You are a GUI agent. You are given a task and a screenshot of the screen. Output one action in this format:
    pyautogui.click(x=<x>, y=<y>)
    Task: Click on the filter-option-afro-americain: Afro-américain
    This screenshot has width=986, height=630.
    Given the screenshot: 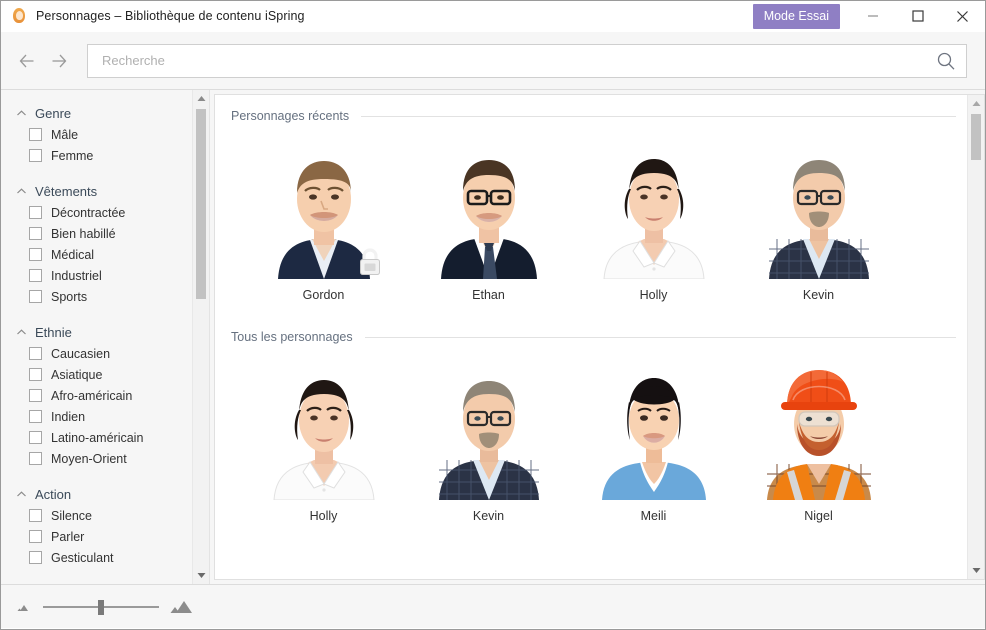 What is the action you would take?
    pyautogui.click(x=105, y=395)
    